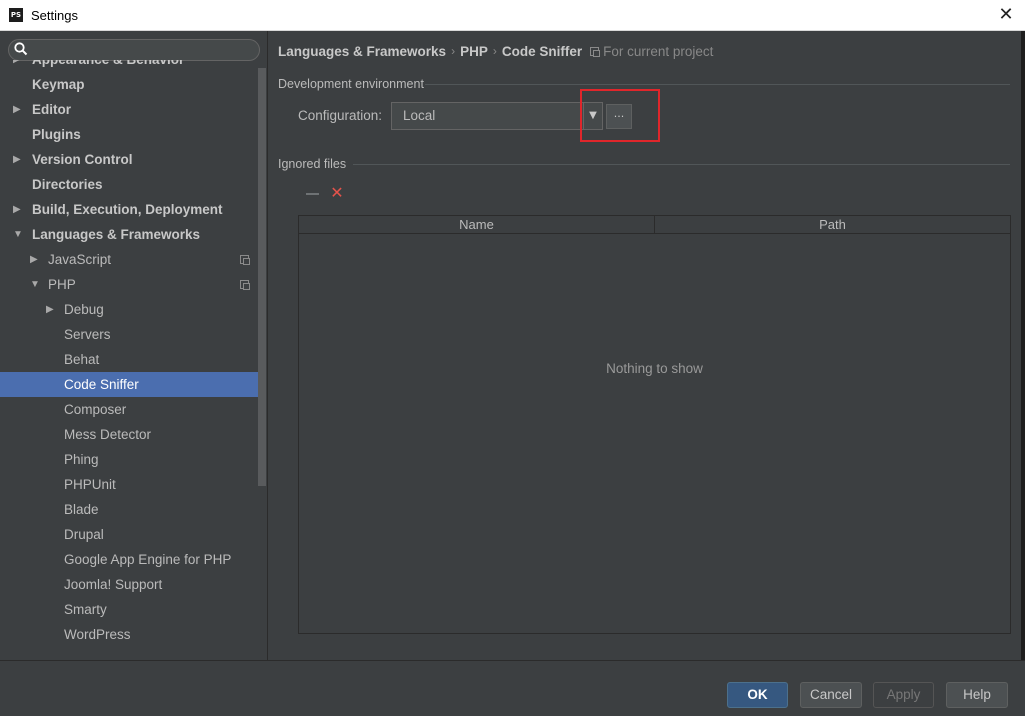 The width and height of the screenshot is (1025, 716). Describe the element at coordinates (362, 51) in the screenshot. I see `breadcrumb-languages: Languages & Frameworks` at that location.